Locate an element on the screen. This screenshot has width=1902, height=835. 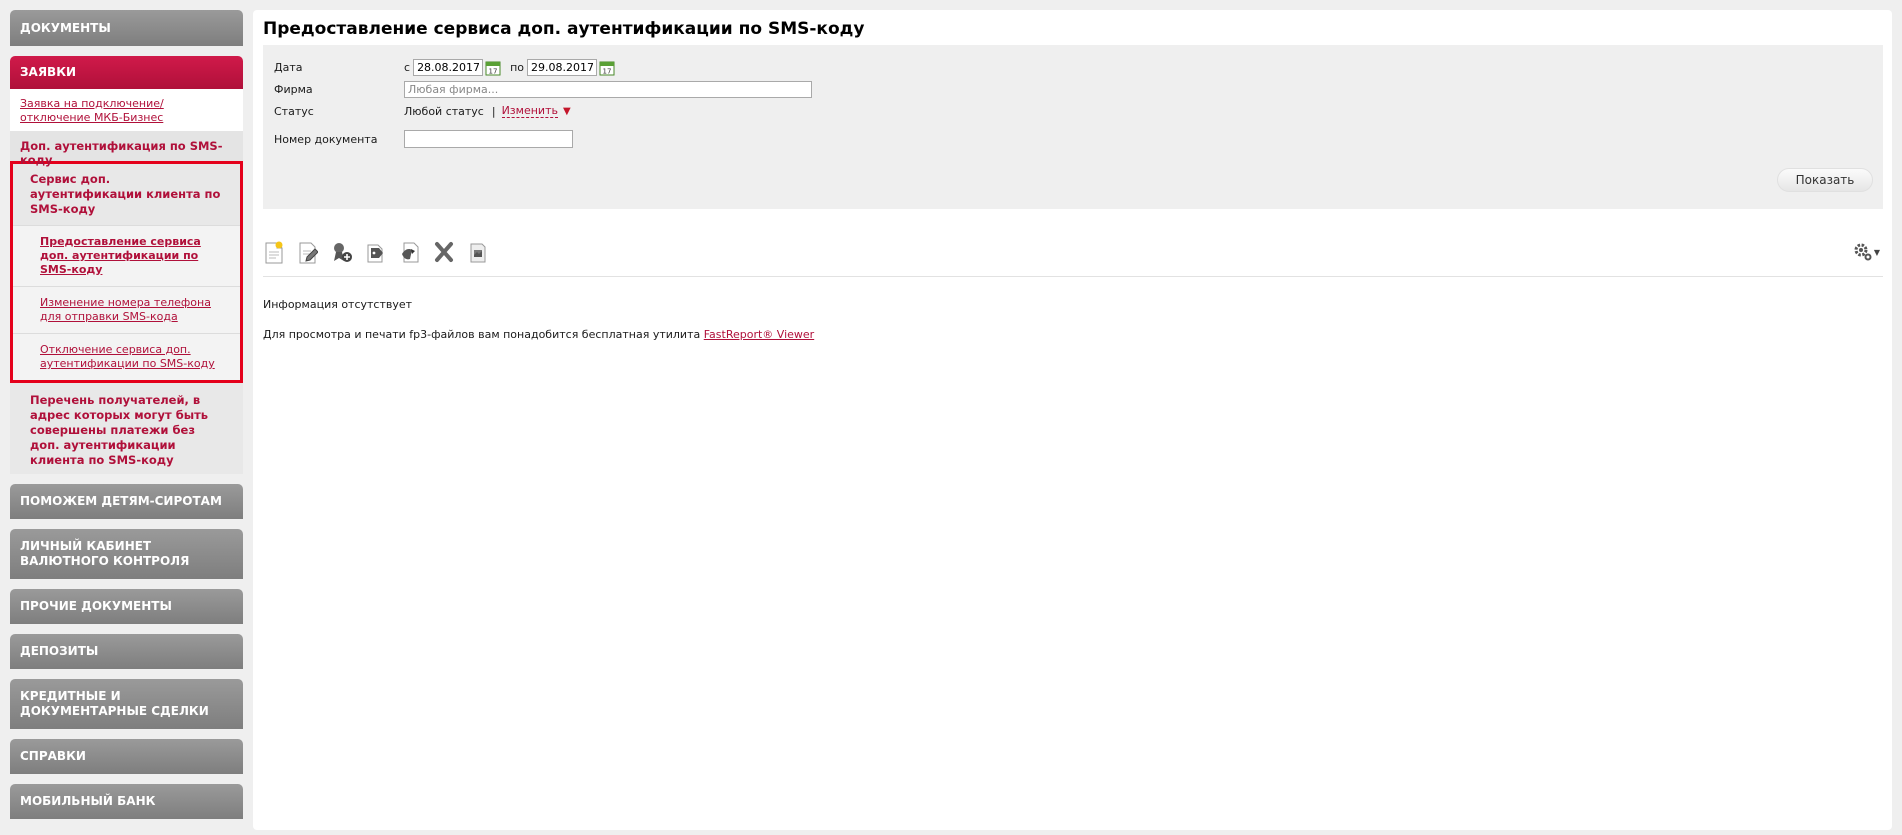
status-value: Любой статус is located at coordinates (444, 111).